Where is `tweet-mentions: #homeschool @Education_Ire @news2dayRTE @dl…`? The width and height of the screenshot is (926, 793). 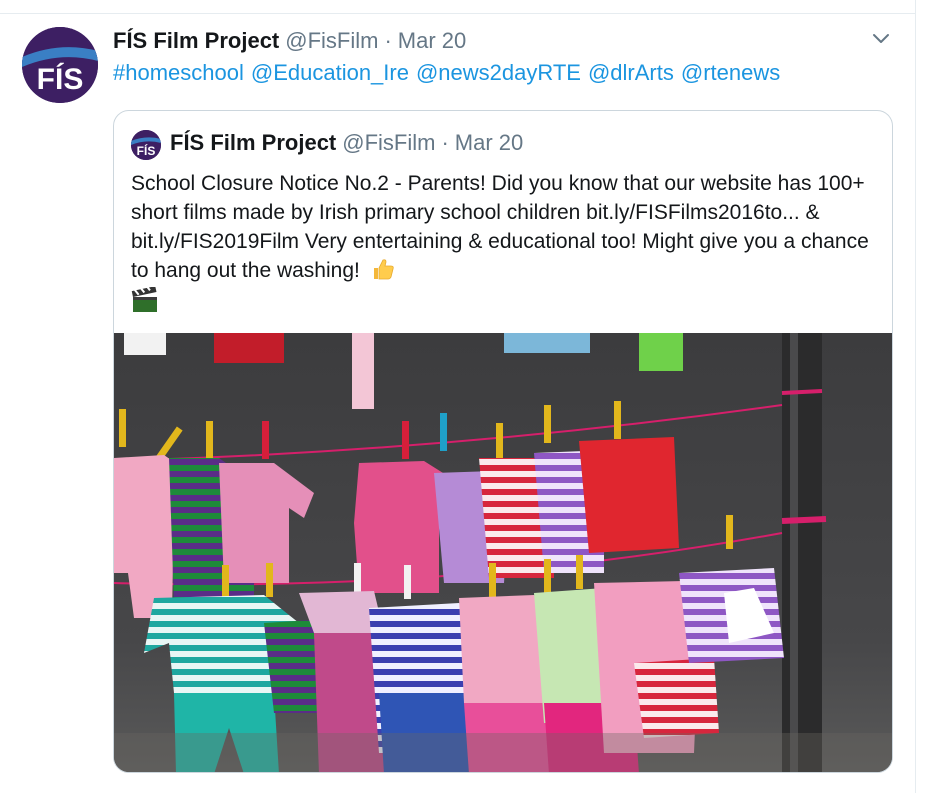
tweet-mentions: #homeschool @Education_Ire @news2dayRTE @dl… is located at coordinates (450, 73).